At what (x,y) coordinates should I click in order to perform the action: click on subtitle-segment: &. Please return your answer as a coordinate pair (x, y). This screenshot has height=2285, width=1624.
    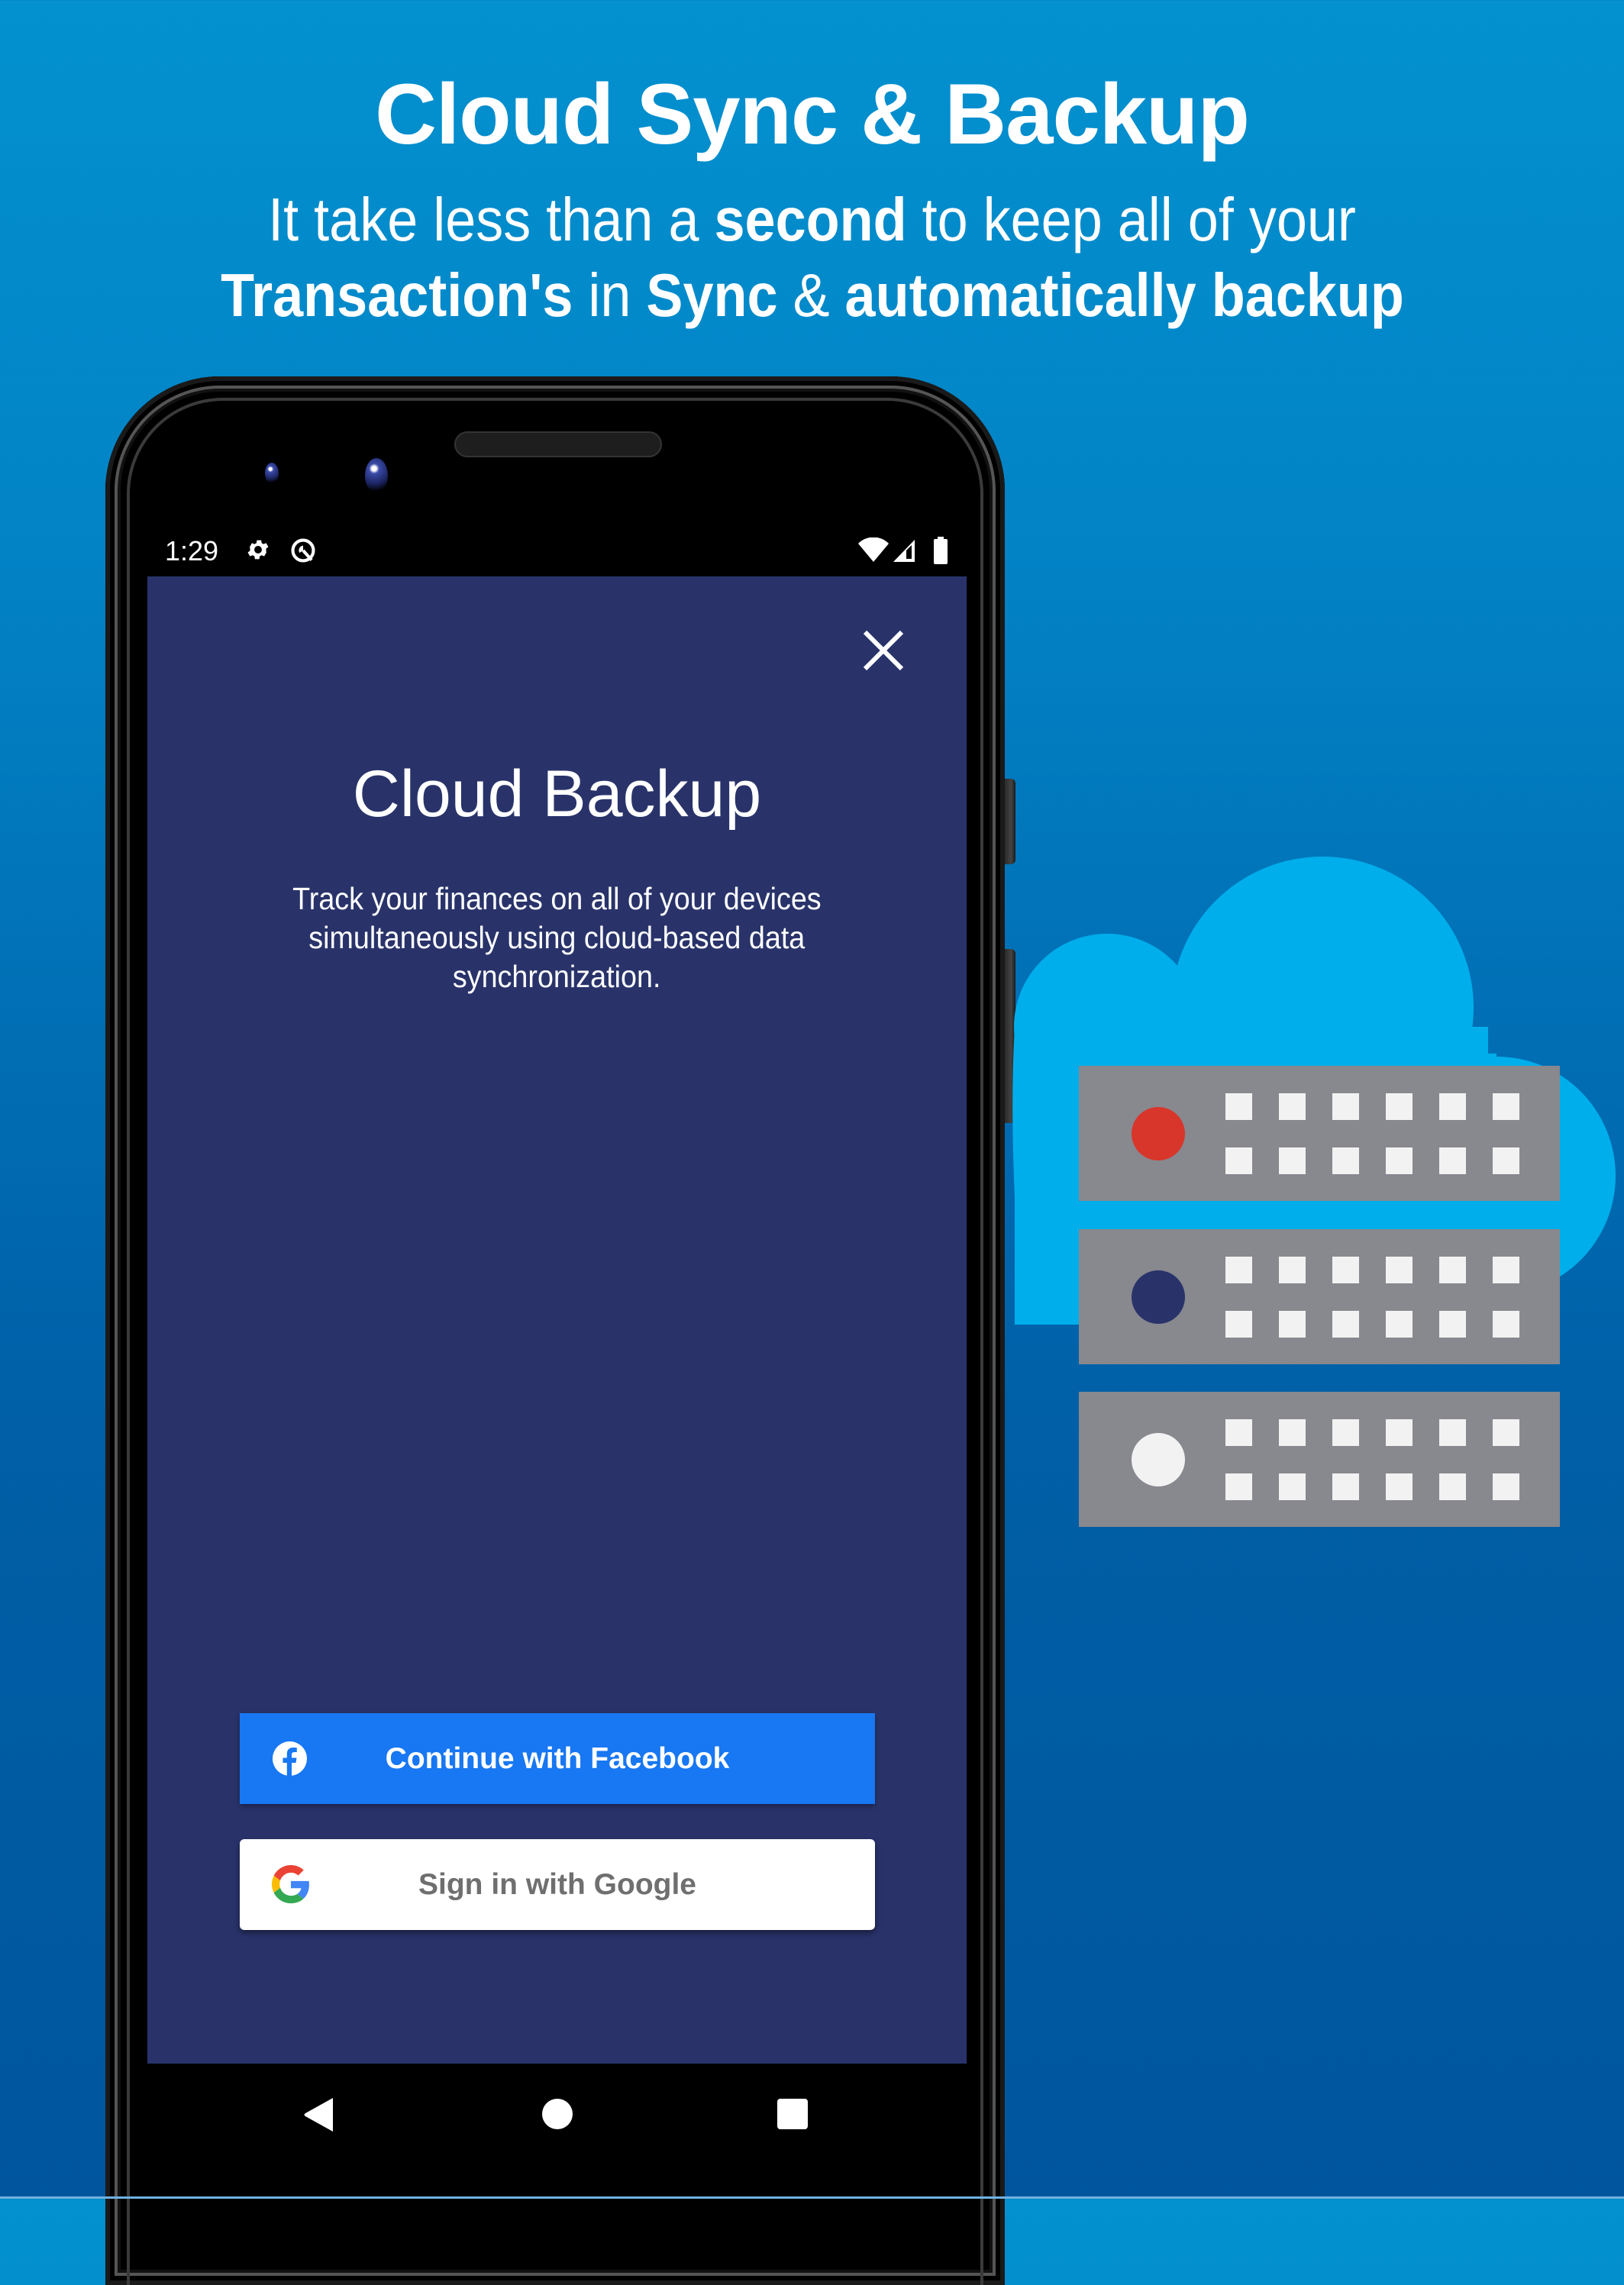
    Looking at the image, I should click on (811, 295).